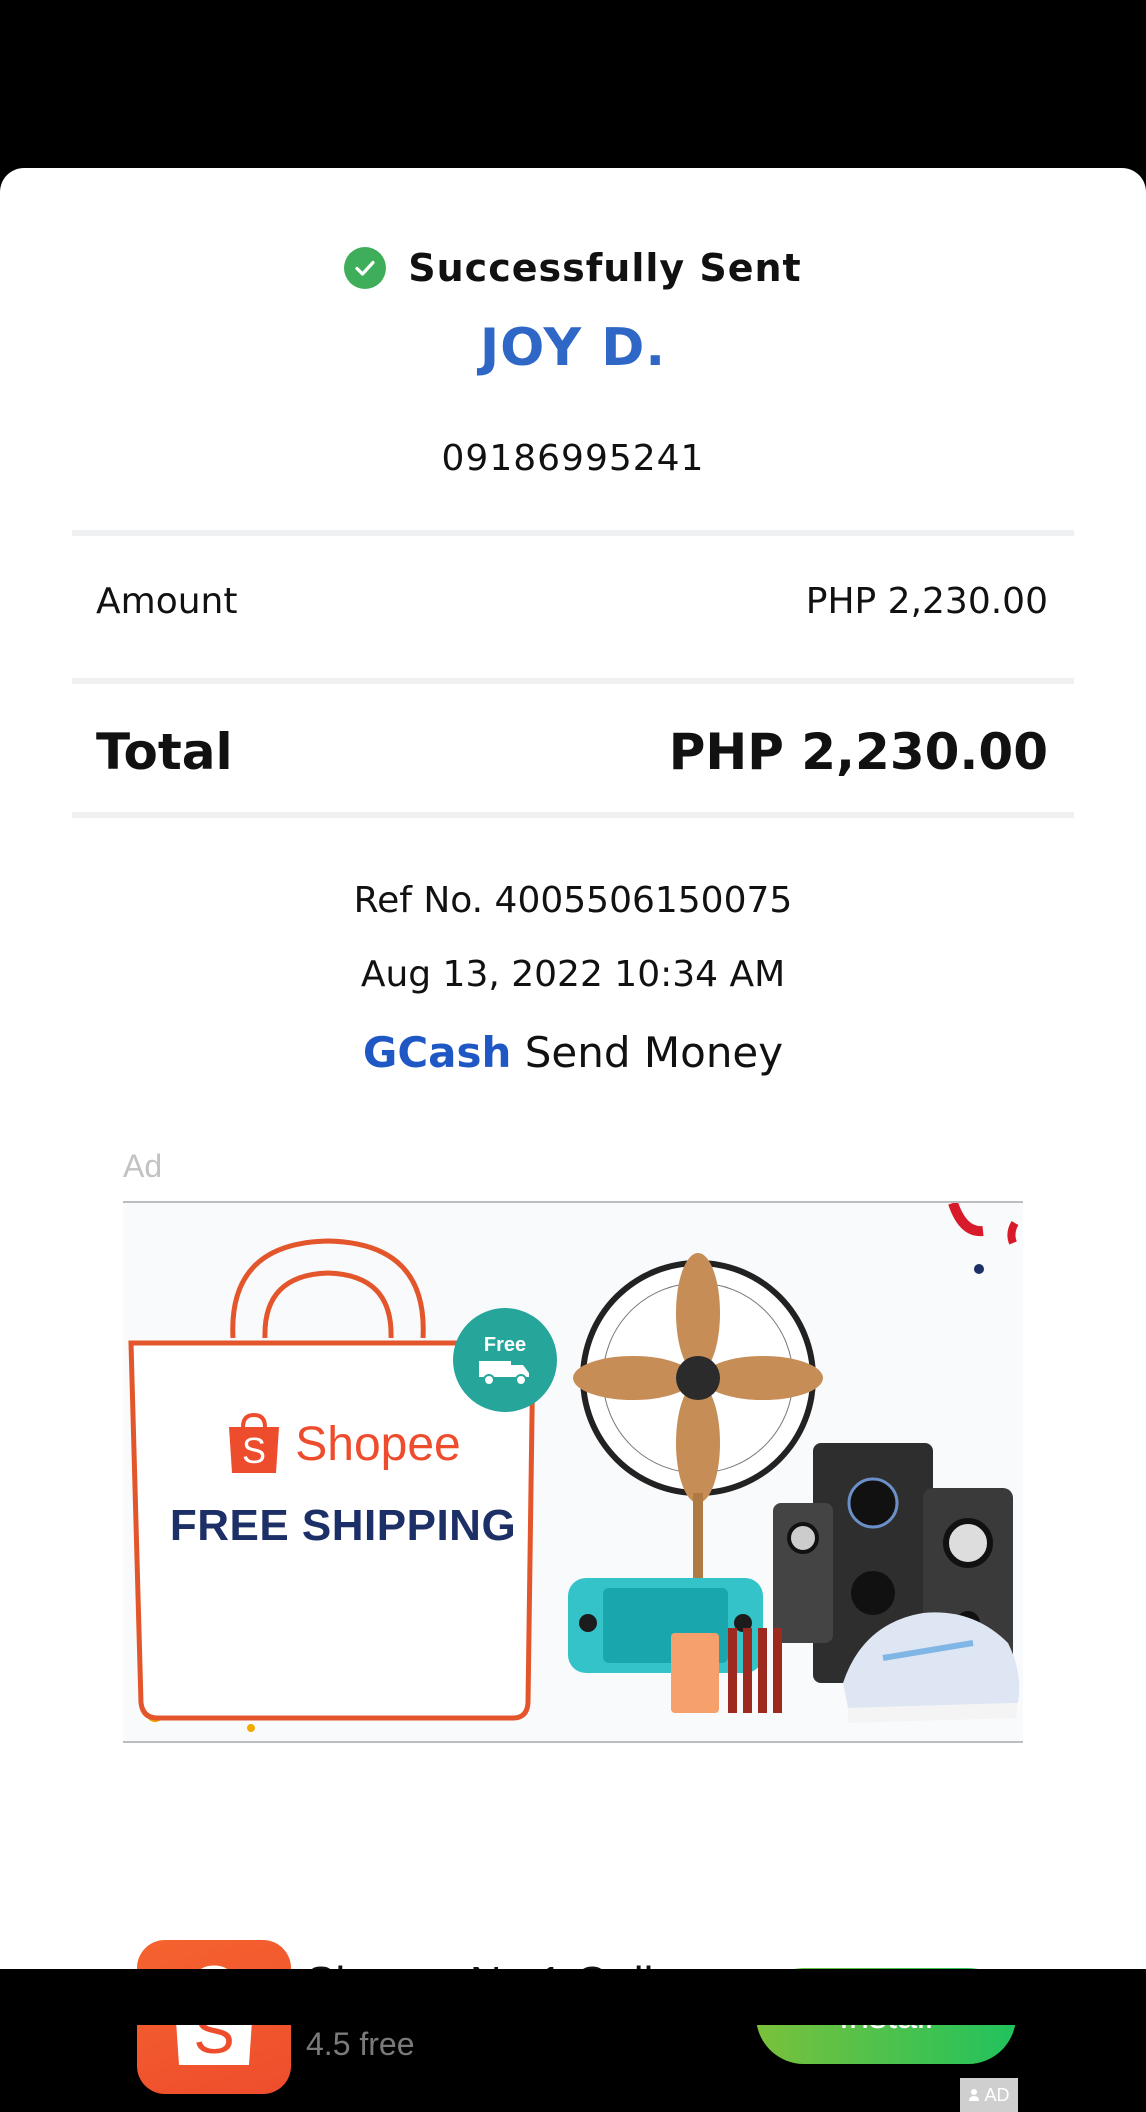  What do you see at coordinates (572, 752) in the screenshot?
I see `total-row: Total PHP 2,230.00` at bounding box center [572, 752].